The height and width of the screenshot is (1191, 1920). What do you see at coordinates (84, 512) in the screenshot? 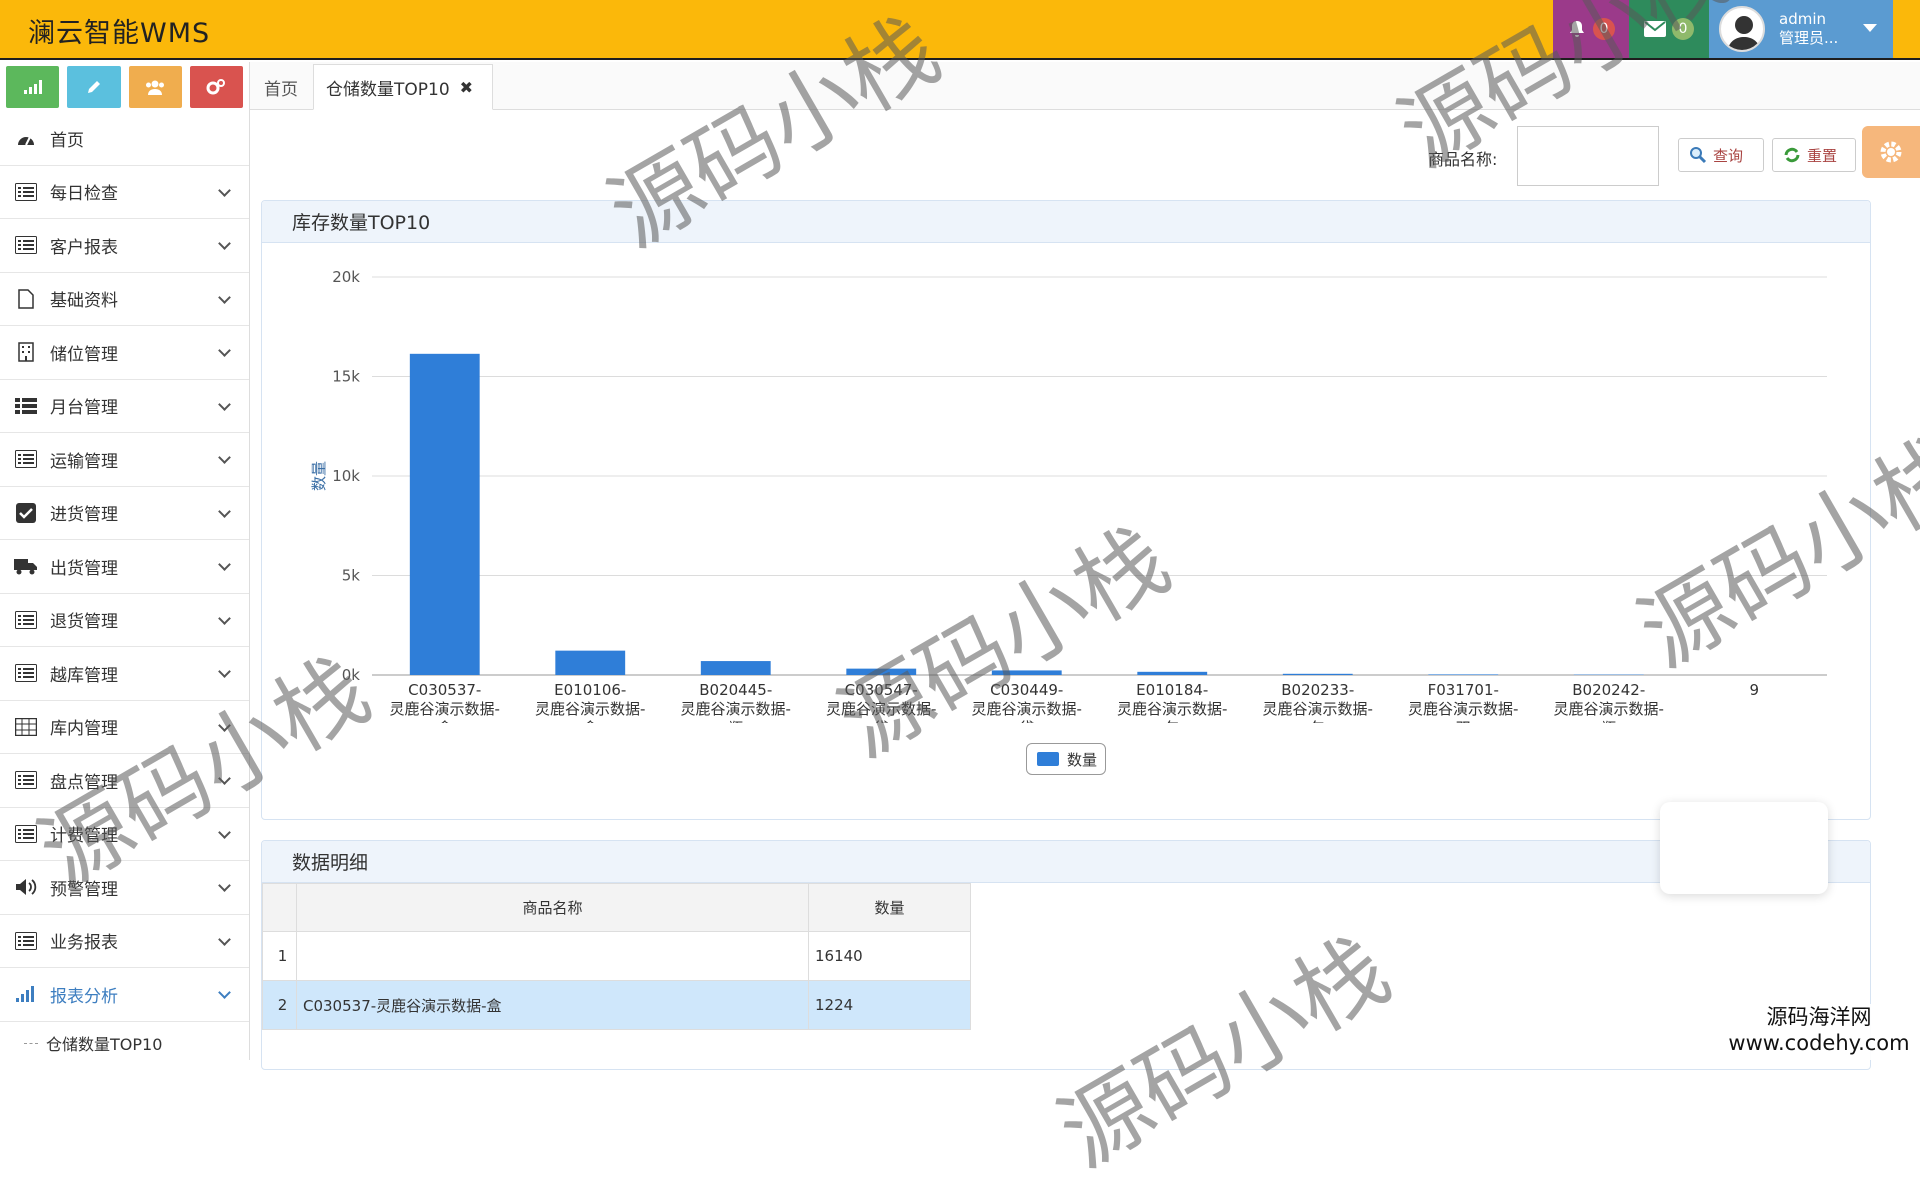
I see `sidebar-item-label: 进货管理` at bounding box center [84, 512].